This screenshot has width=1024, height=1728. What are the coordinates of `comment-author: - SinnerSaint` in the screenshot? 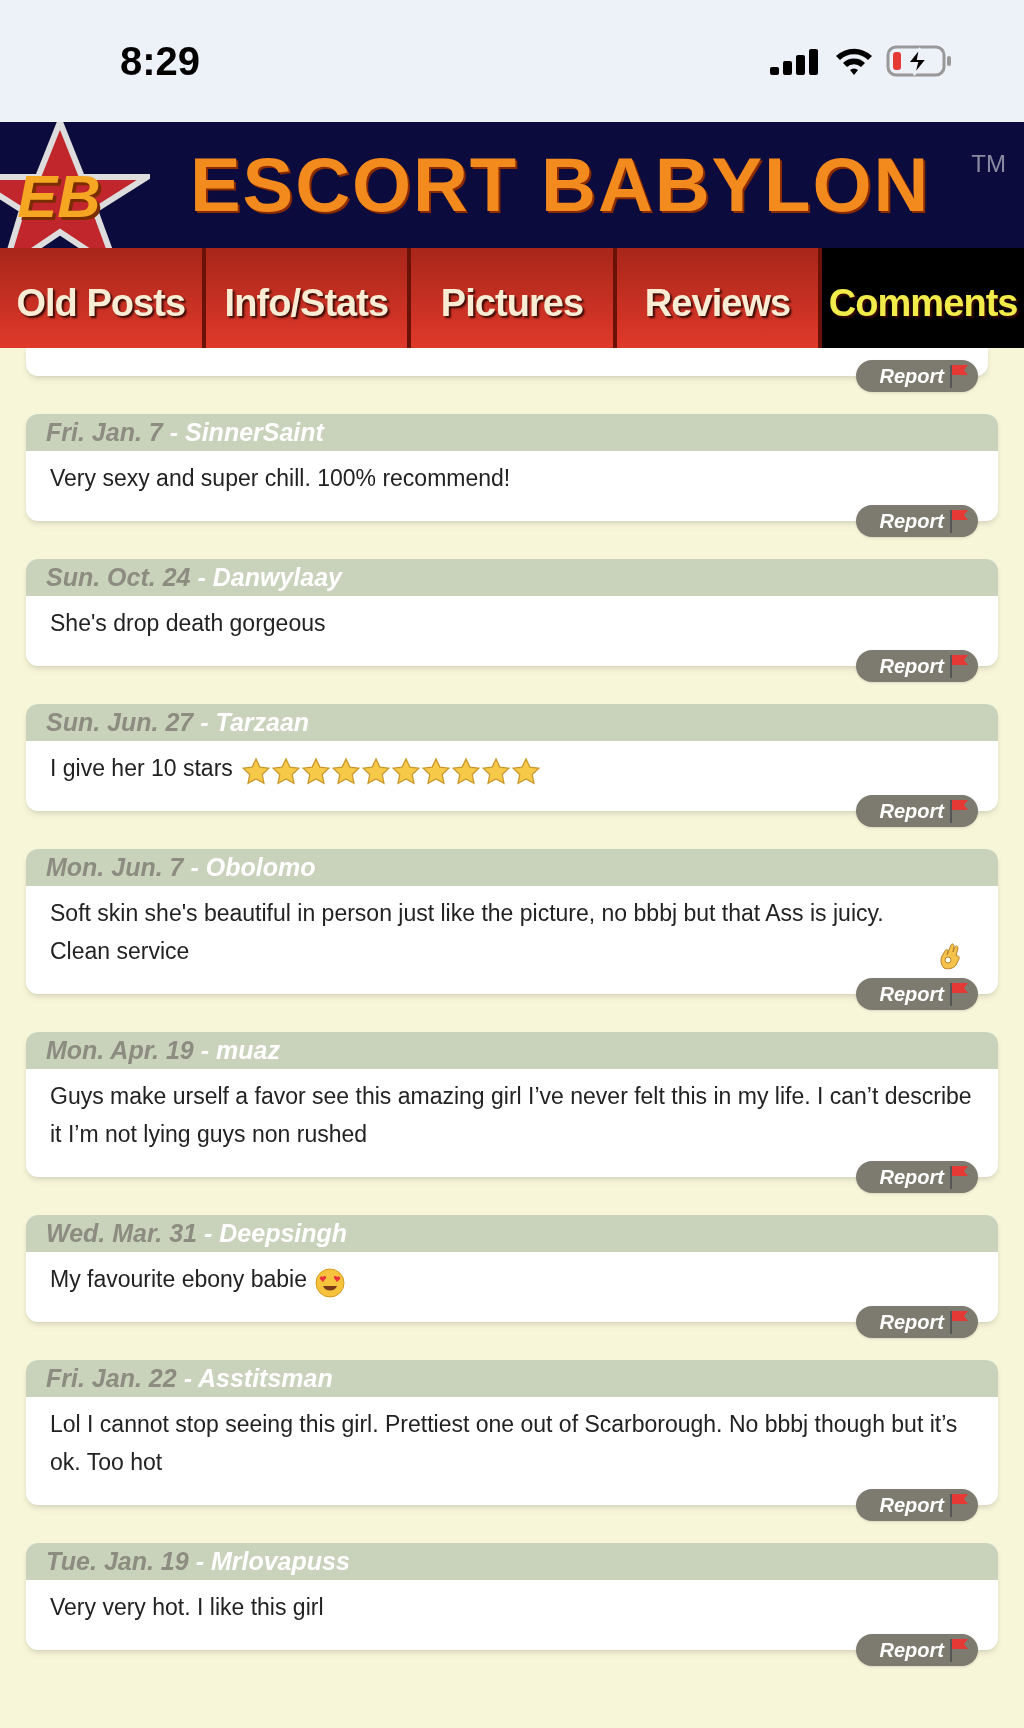 It's located at (246, 432).